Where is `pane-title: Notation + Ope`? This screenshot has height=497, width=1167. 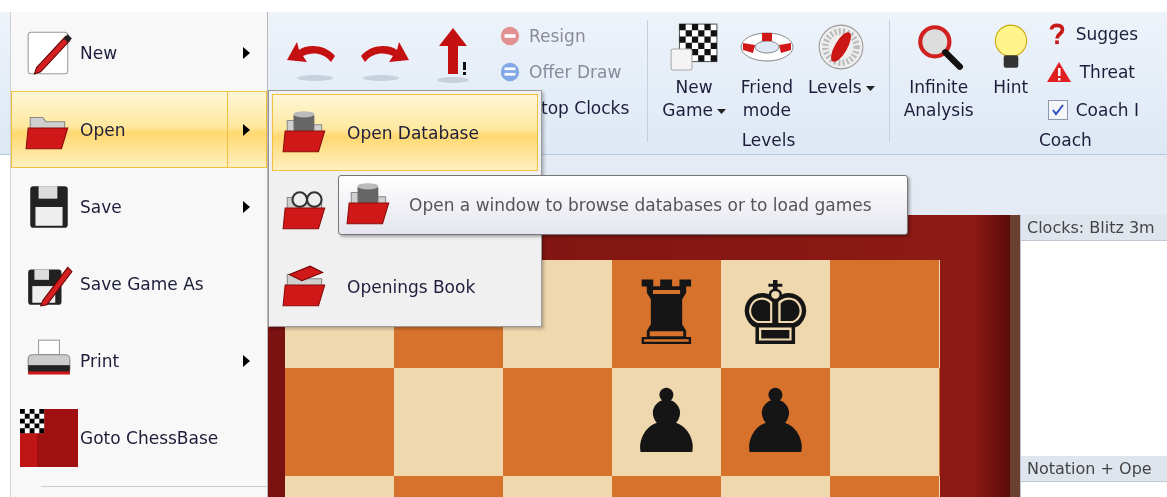 pane-title: Notation + Ope is located at coordinates (1094, 469).